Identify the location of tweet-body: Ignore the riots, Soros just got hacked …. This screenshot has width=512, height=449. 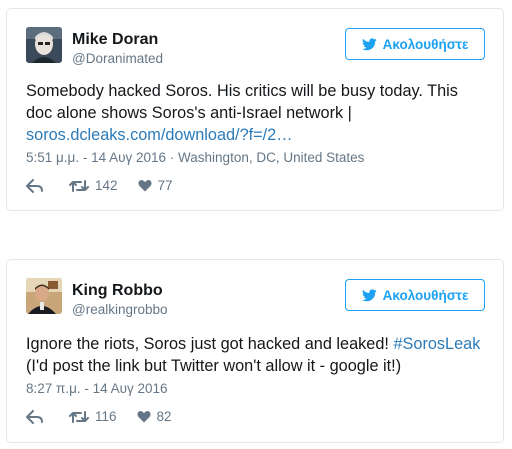
(207, 344).